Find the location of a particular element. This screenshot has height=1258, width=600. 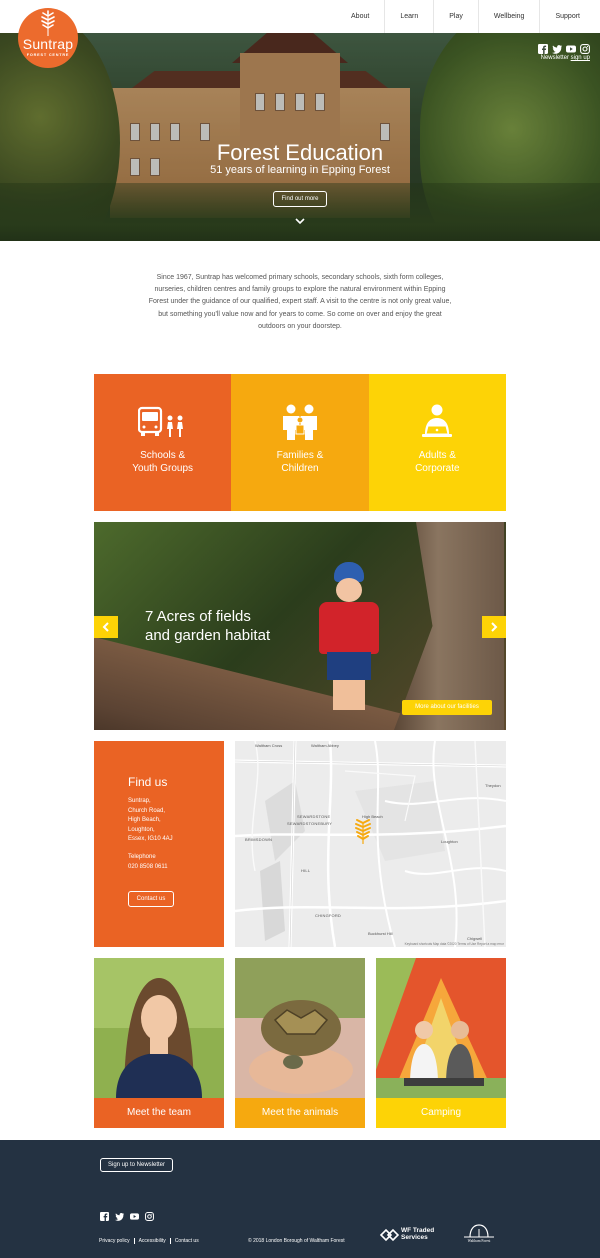

newsletter-signup-link: sign up is located at coordinates (580, 58).